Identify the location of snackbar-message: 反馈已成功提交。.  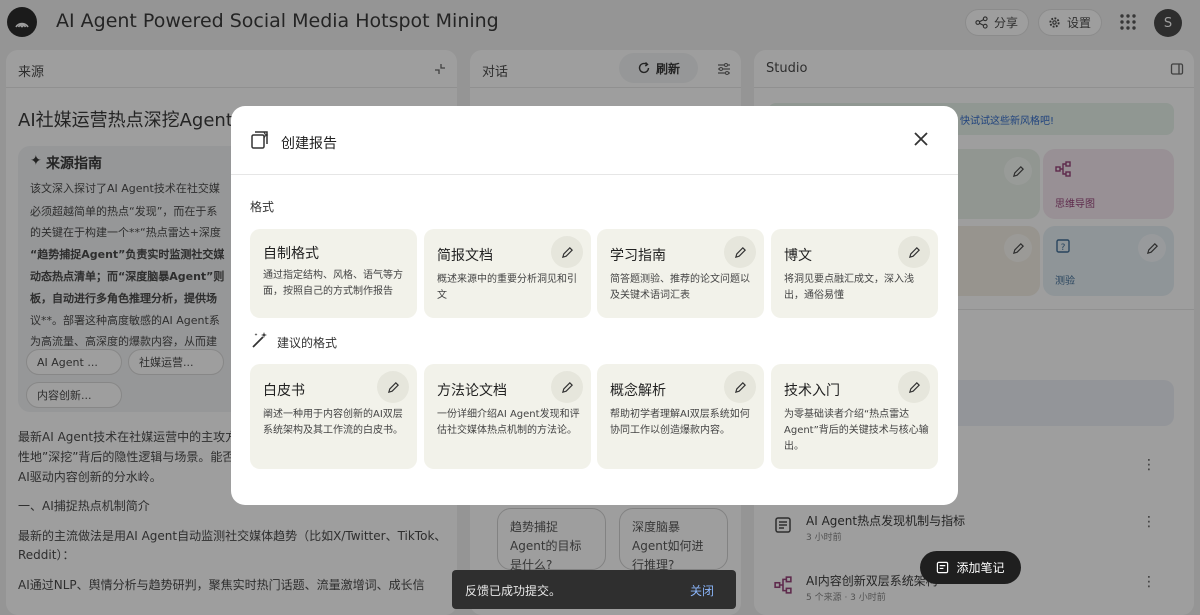
(513, 591).